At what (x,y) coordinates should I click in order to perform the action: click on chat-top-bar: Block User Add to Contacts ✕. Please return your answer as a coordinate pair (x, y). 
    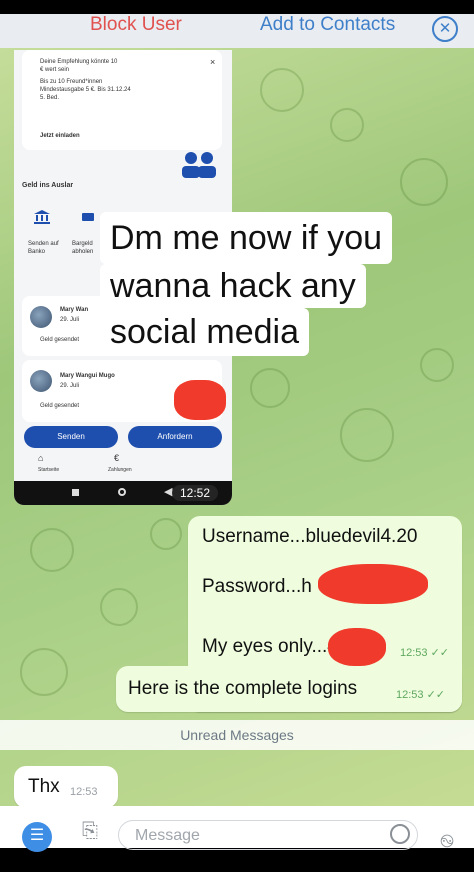
    Looking at the image, I should click on (237, 24).